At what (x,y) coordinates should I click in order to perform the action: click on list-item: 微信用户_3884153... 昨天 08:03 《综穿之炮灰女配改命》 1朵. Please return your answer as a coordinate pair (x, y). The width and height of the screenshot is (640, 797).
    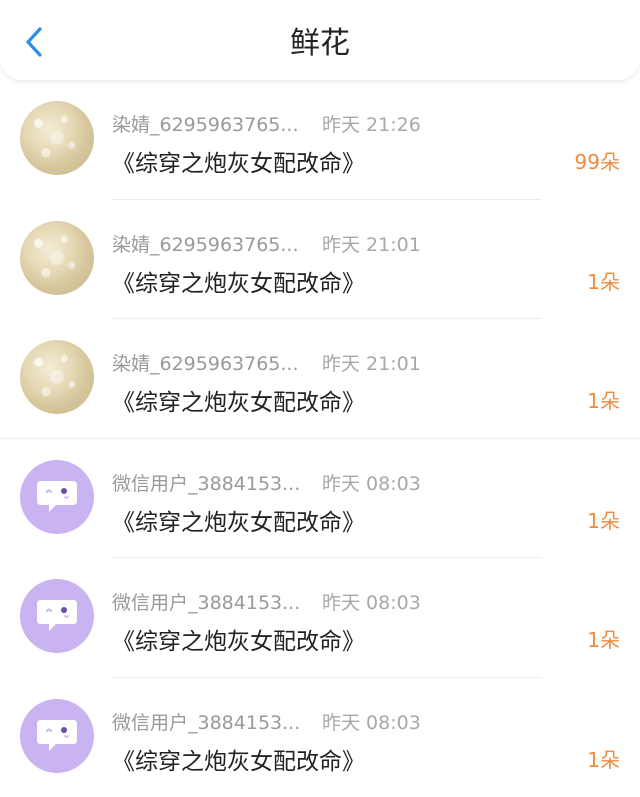
    Looking at the image, I should click on (320, 737).